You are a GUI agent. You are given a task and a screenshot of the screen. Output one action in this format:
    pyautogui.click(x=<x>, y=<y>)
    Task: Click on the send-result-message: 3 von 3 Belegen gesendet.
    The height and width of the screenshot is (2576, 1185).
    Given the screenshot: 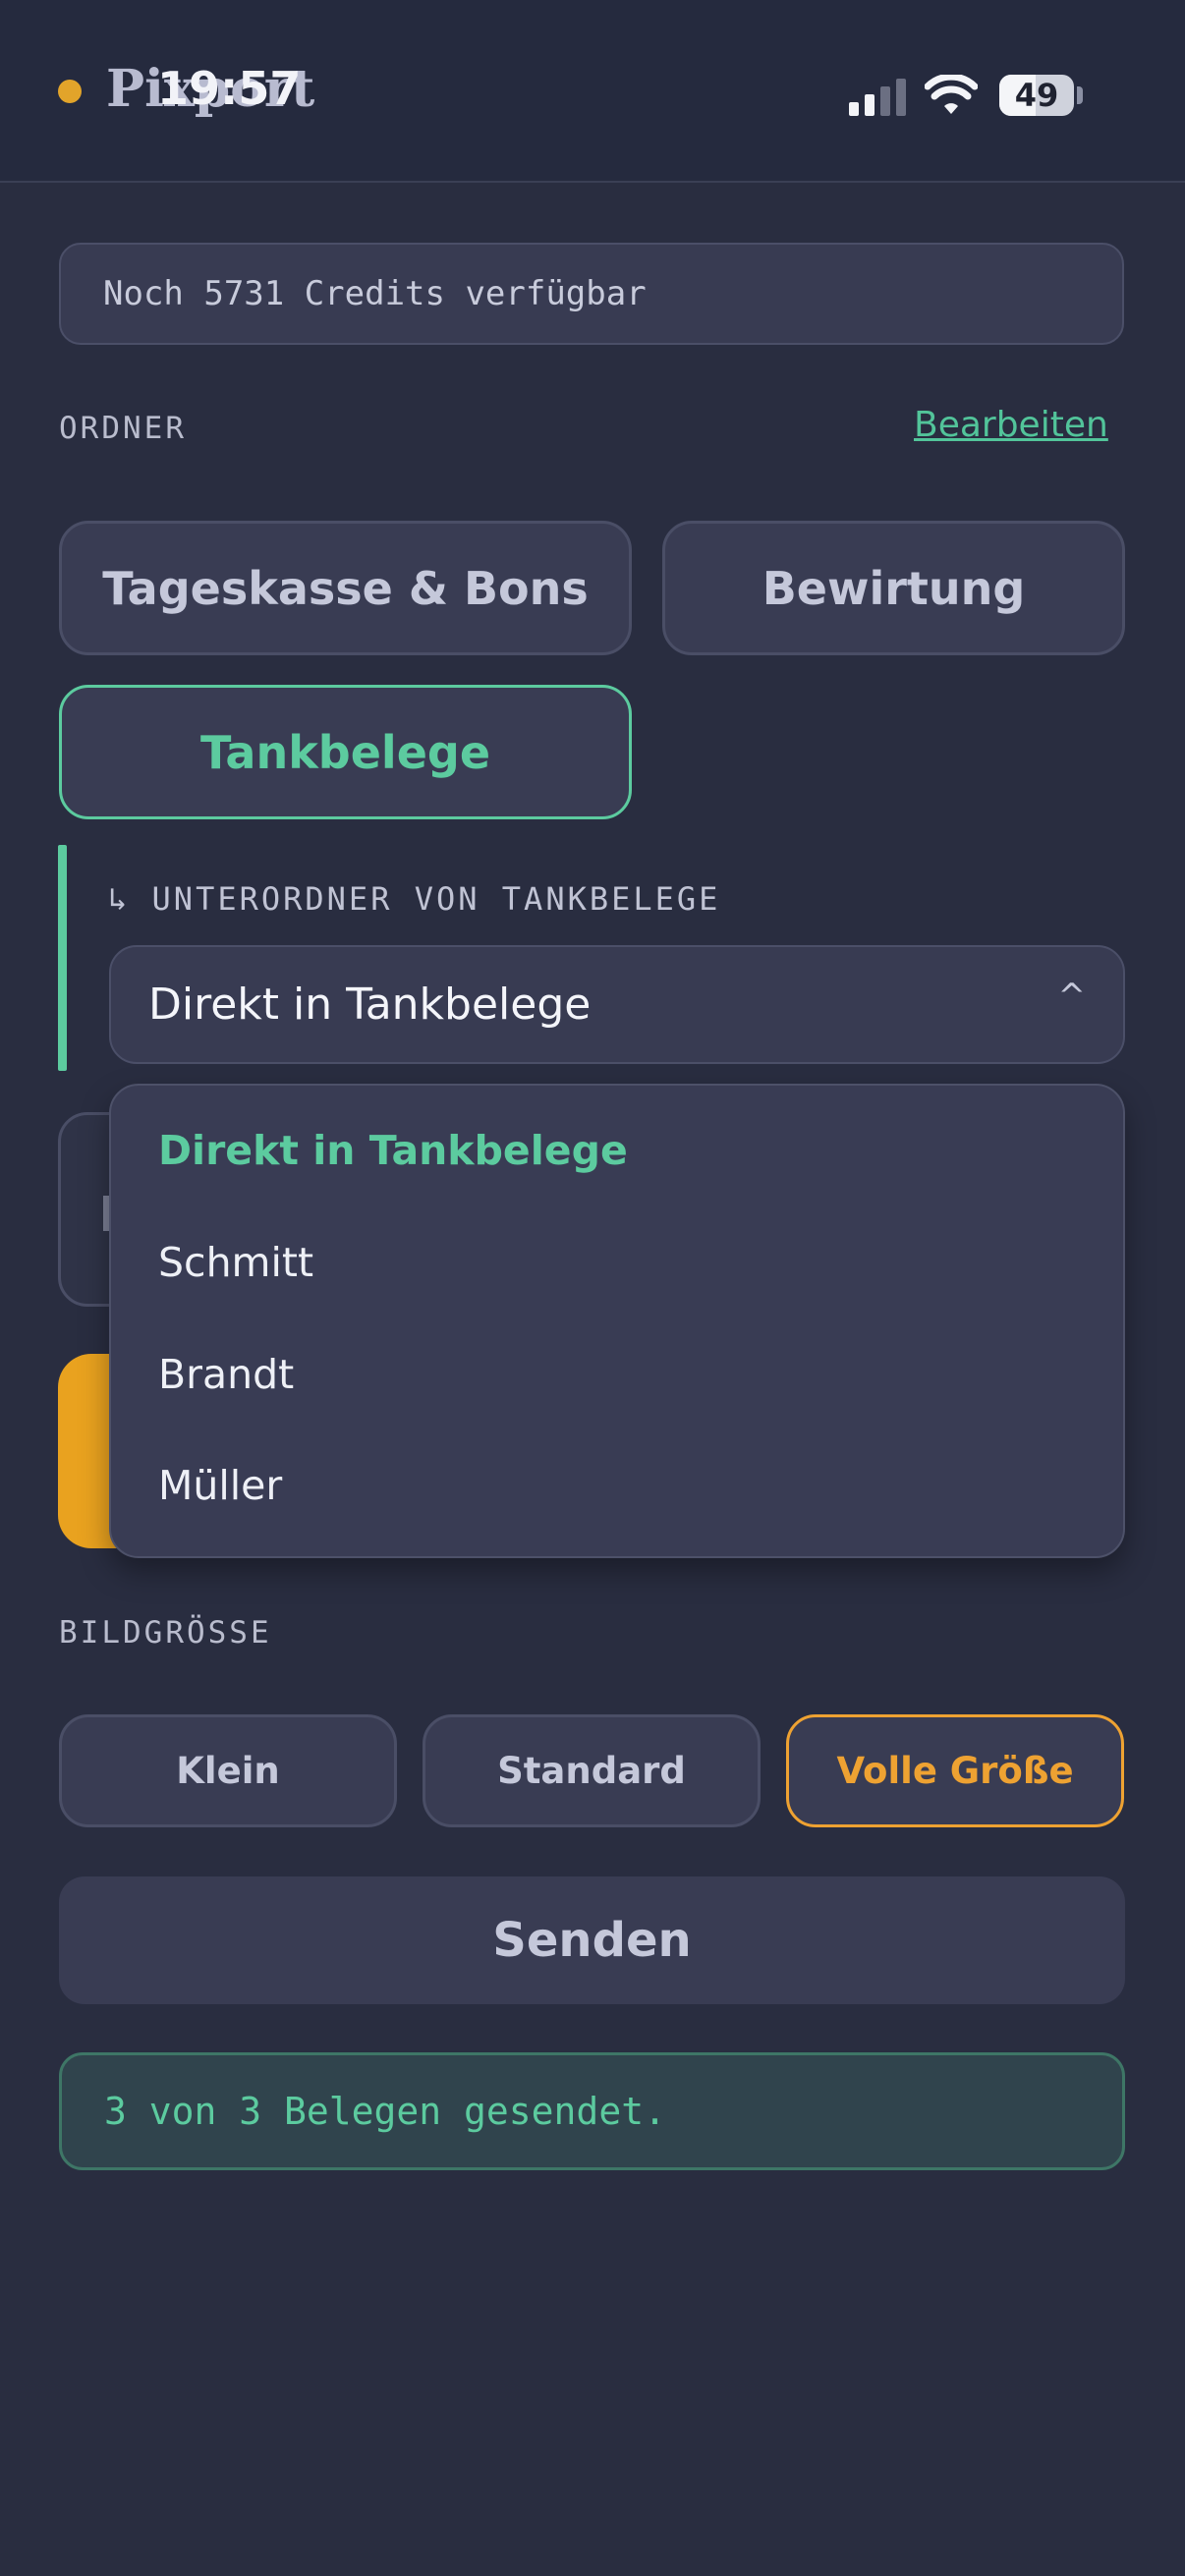 What is the action you would take?
    pyautogui.click(x=592, y=2111)
    